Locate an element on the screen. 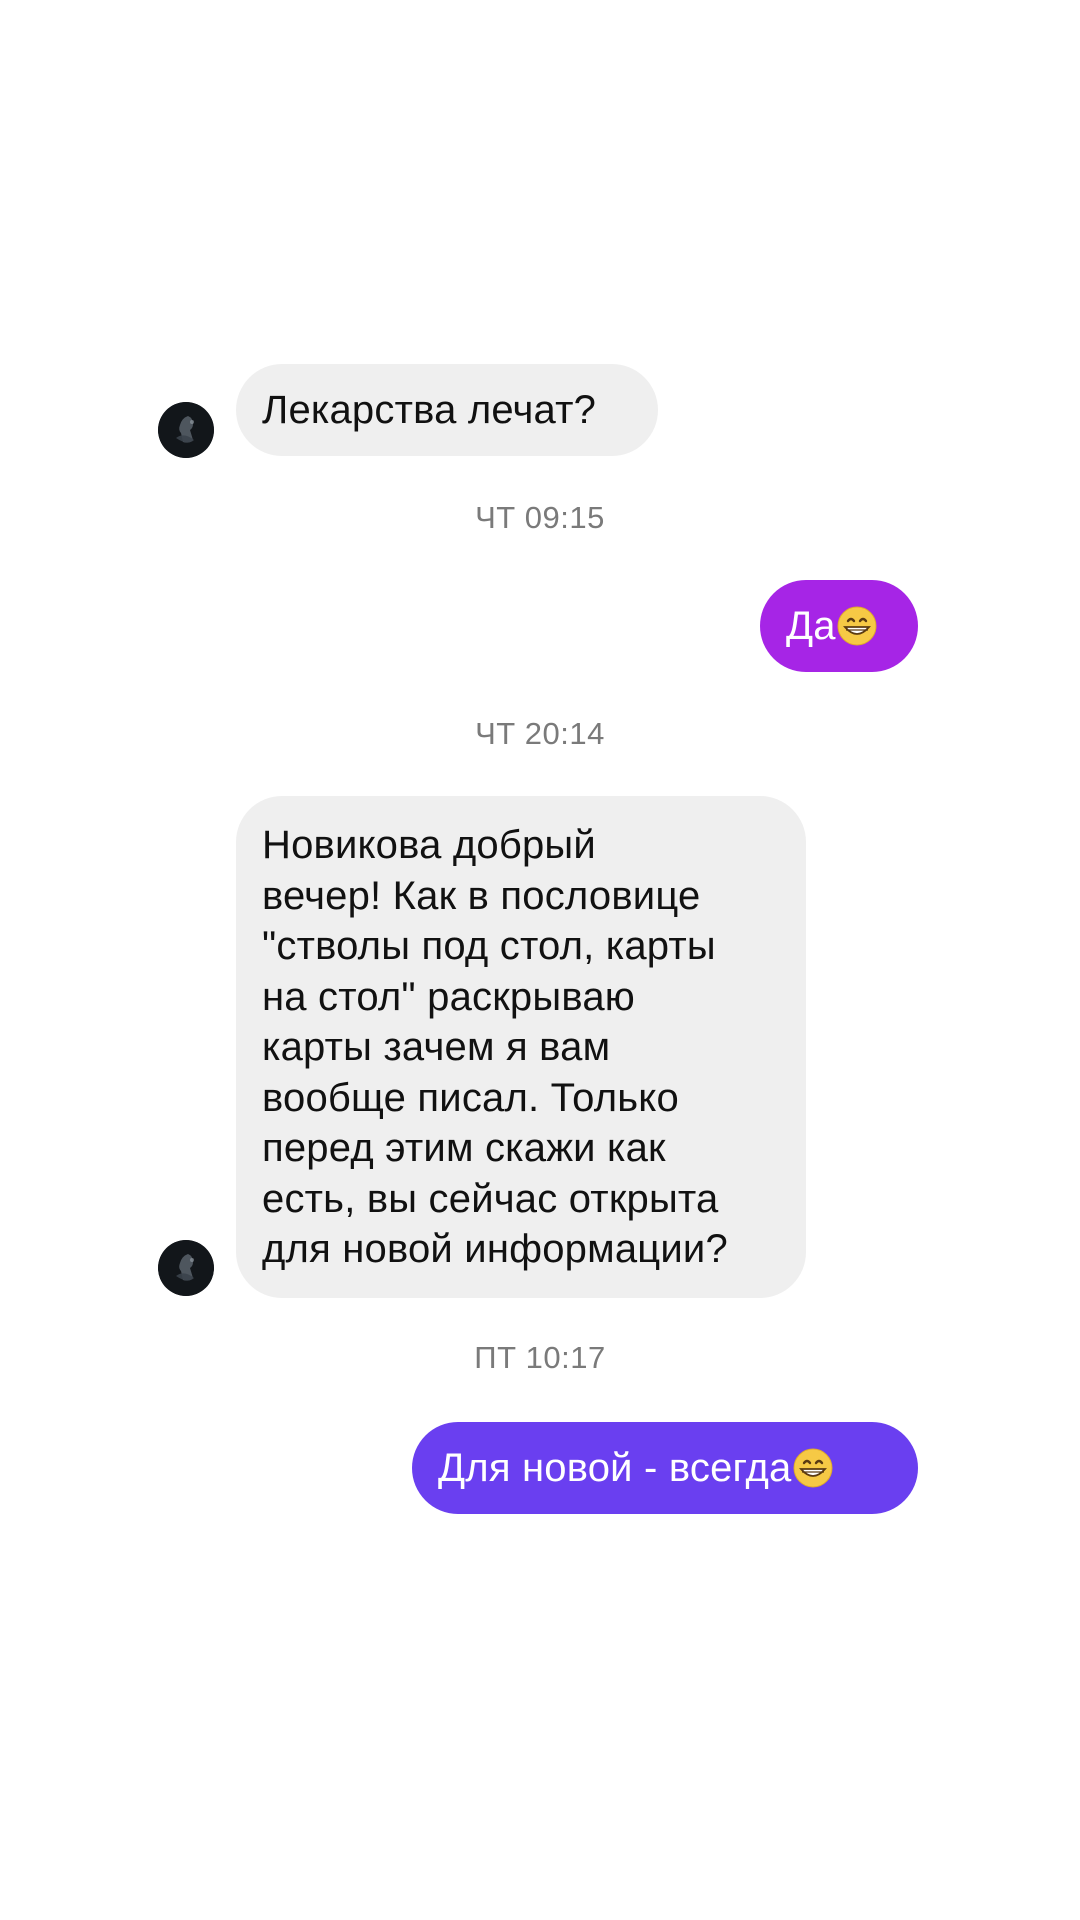  outgoing-message-bubble: Да is located at coordinates (839, 626).